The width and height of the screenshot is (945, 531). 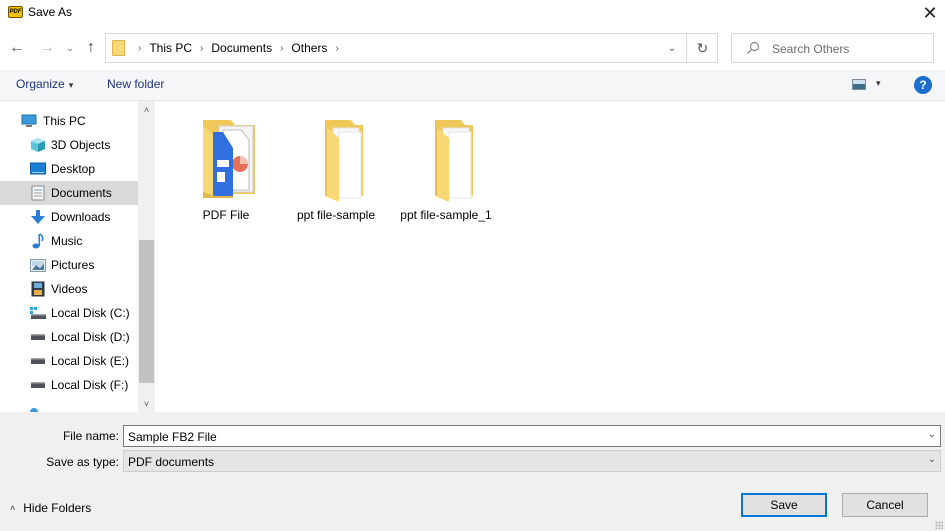 I want to click on cube-icon, so click(x=38, y=145).